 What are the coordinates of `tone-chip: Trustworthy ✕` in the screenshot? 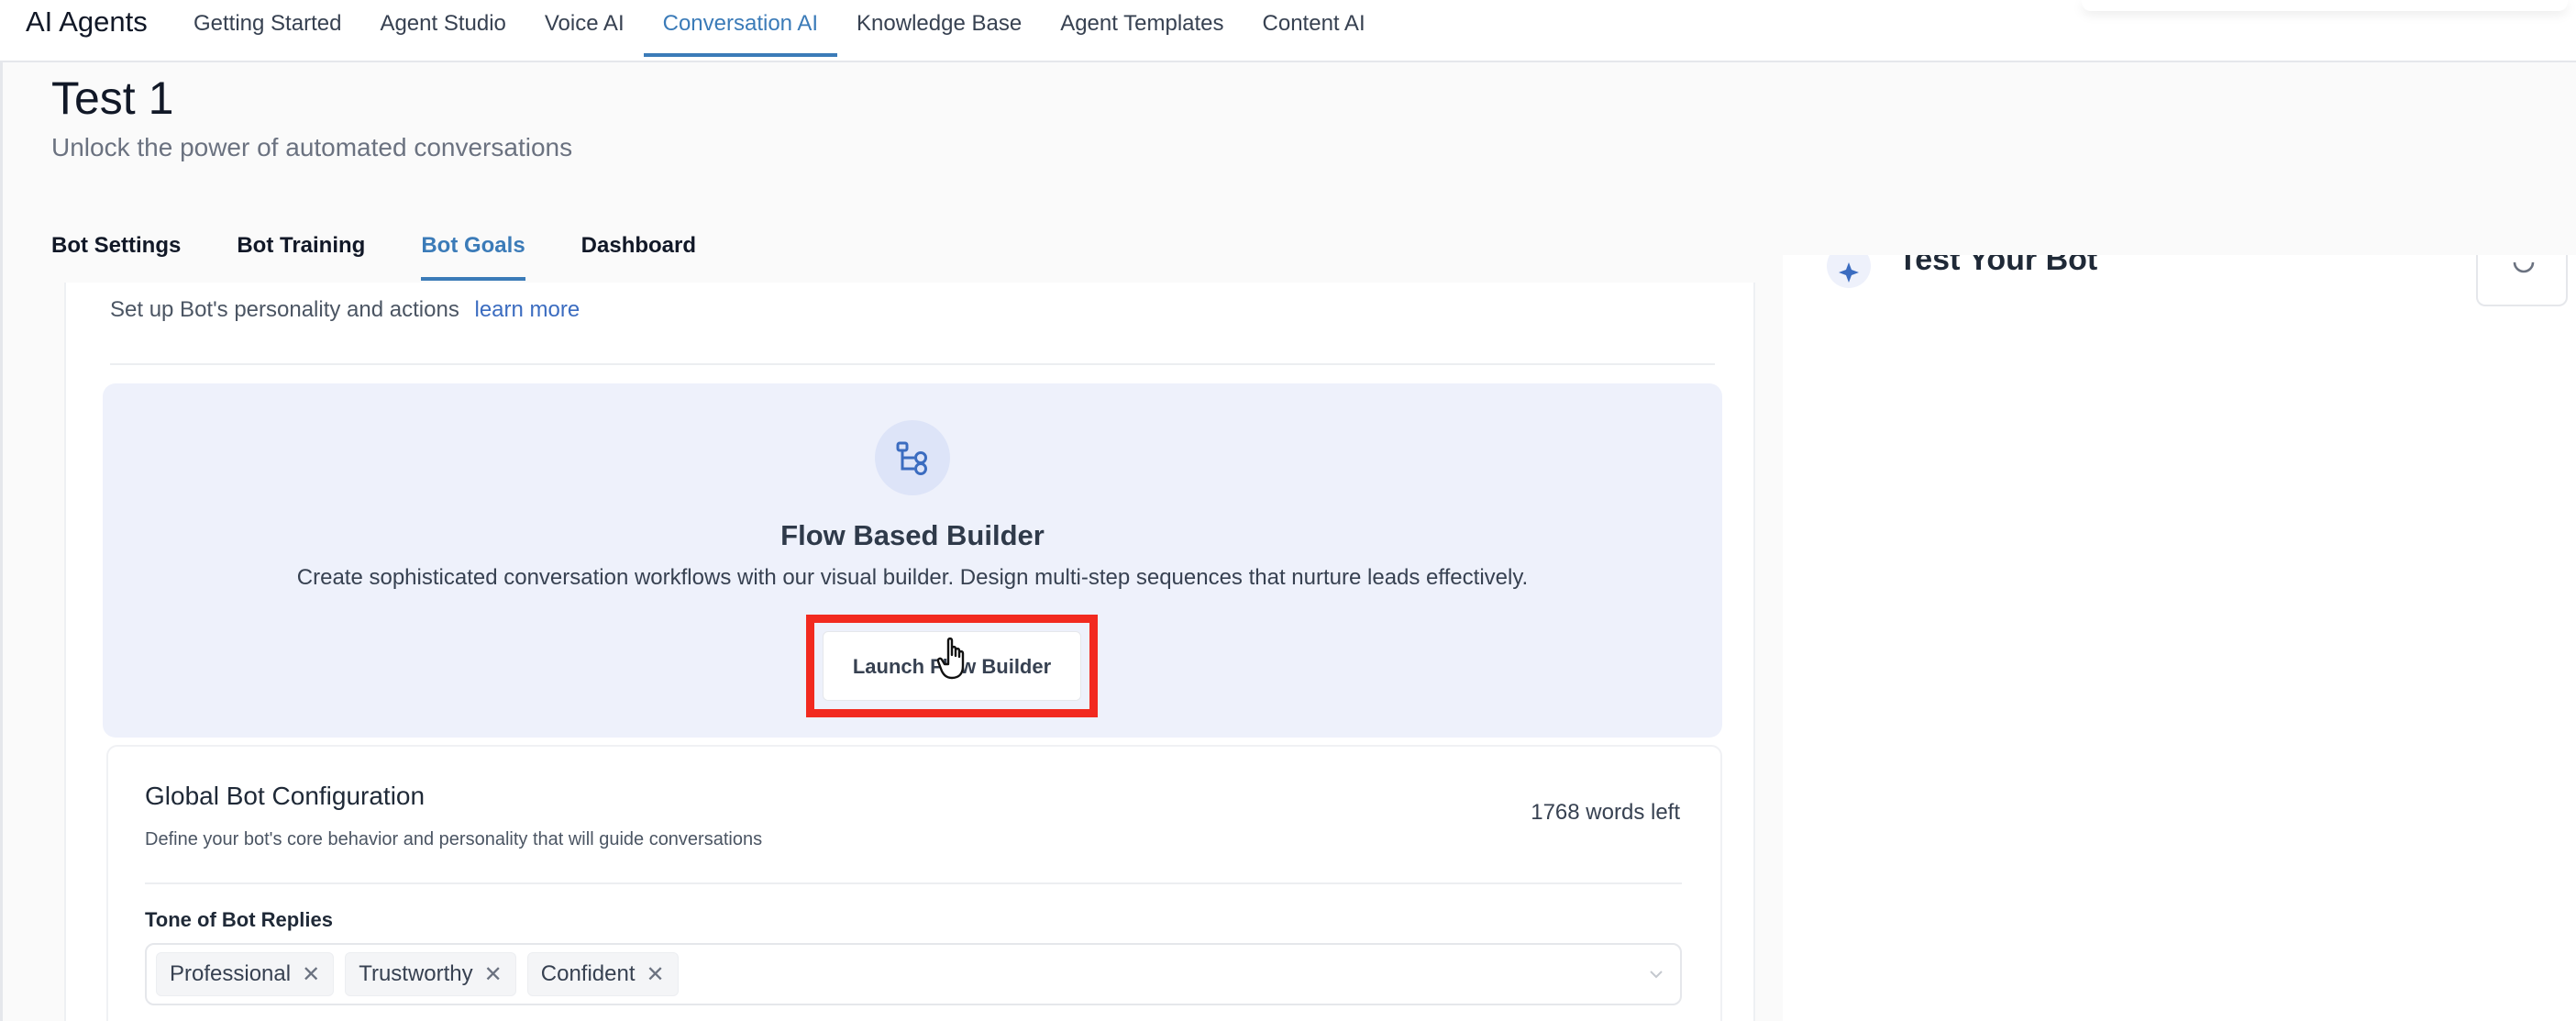 It's located at (430, 974).